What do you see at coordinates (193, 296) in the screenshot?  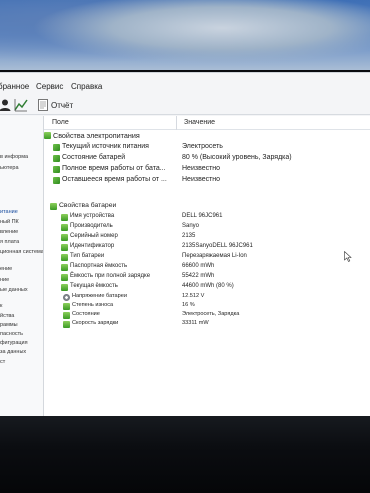 I see `row-value: 12.512 V` at bounding box center [193, 296].